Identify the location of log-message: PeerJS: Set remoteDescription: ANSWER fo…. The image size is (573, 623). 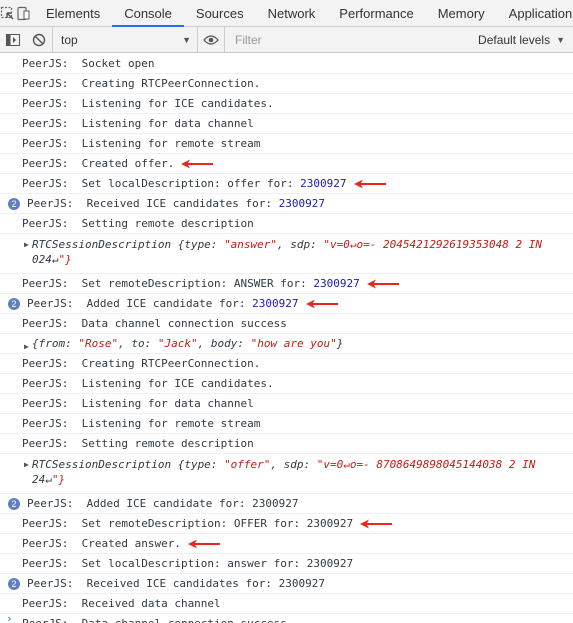
(168, 283).